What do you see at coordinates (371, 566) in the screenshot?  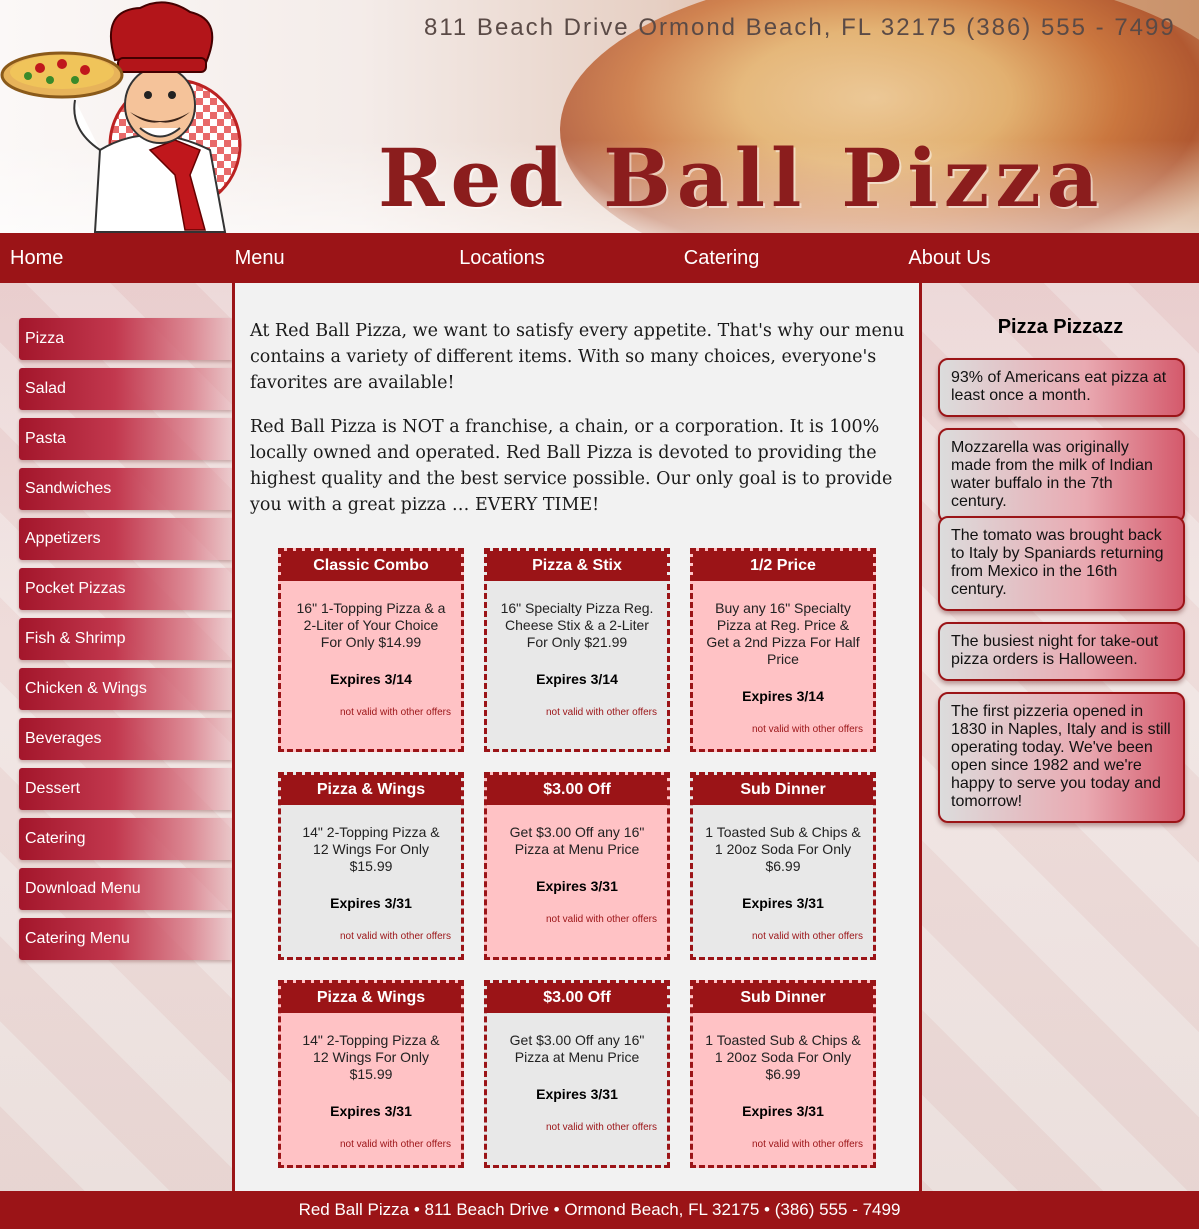 I see `coupon-title: Classic Combo` at bounding box center [371, 566].